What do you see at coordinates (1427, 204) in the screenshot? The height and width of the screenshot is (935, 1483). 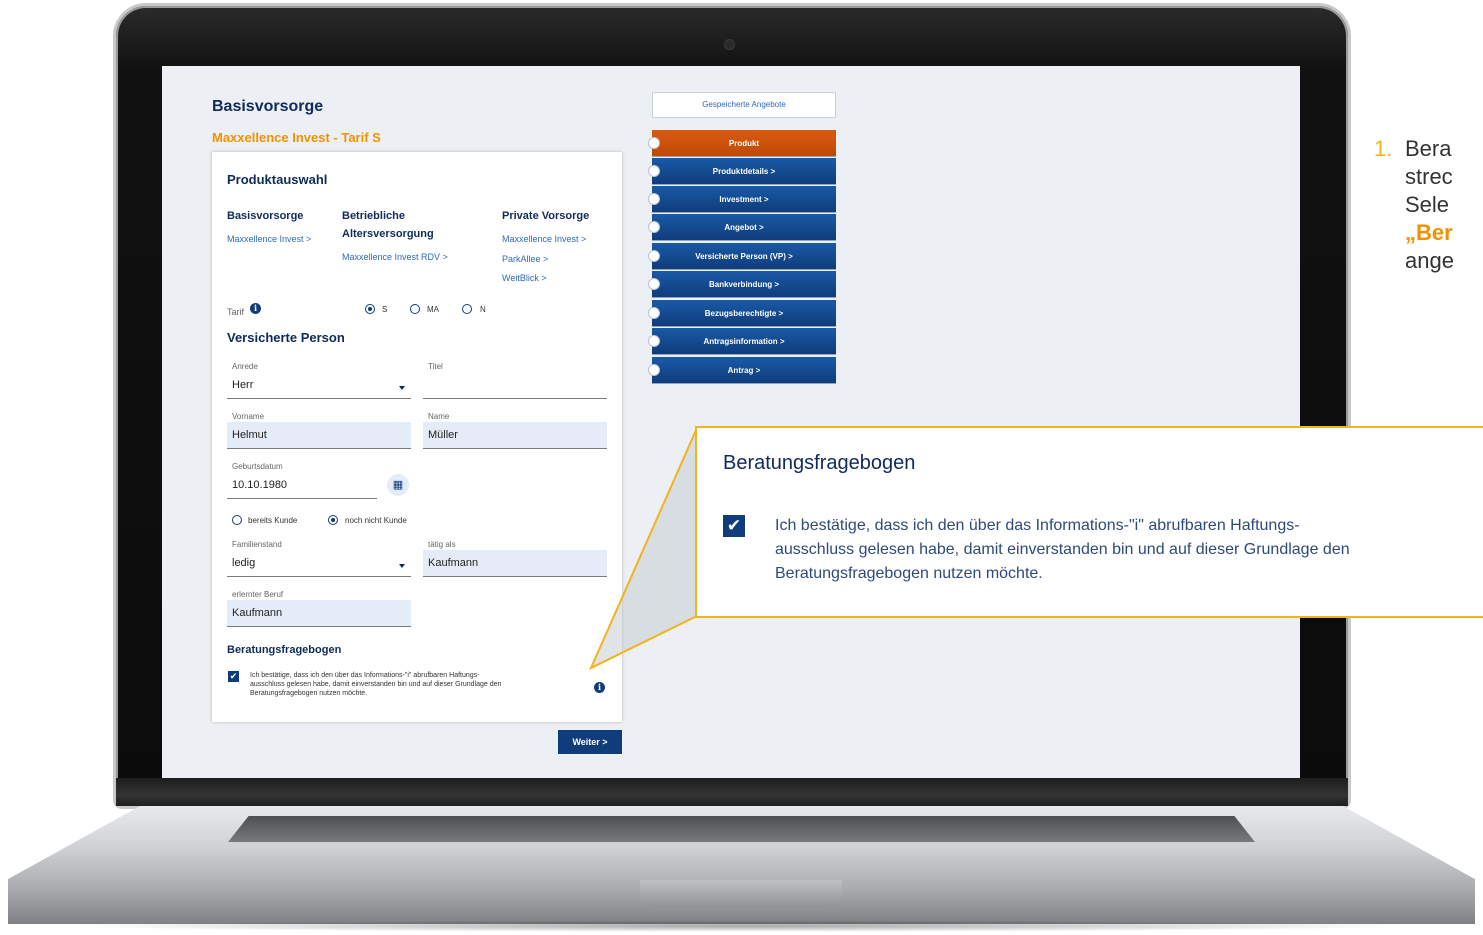 I see `annotation-line-3: Sele` at bounding box center [1427, 204].